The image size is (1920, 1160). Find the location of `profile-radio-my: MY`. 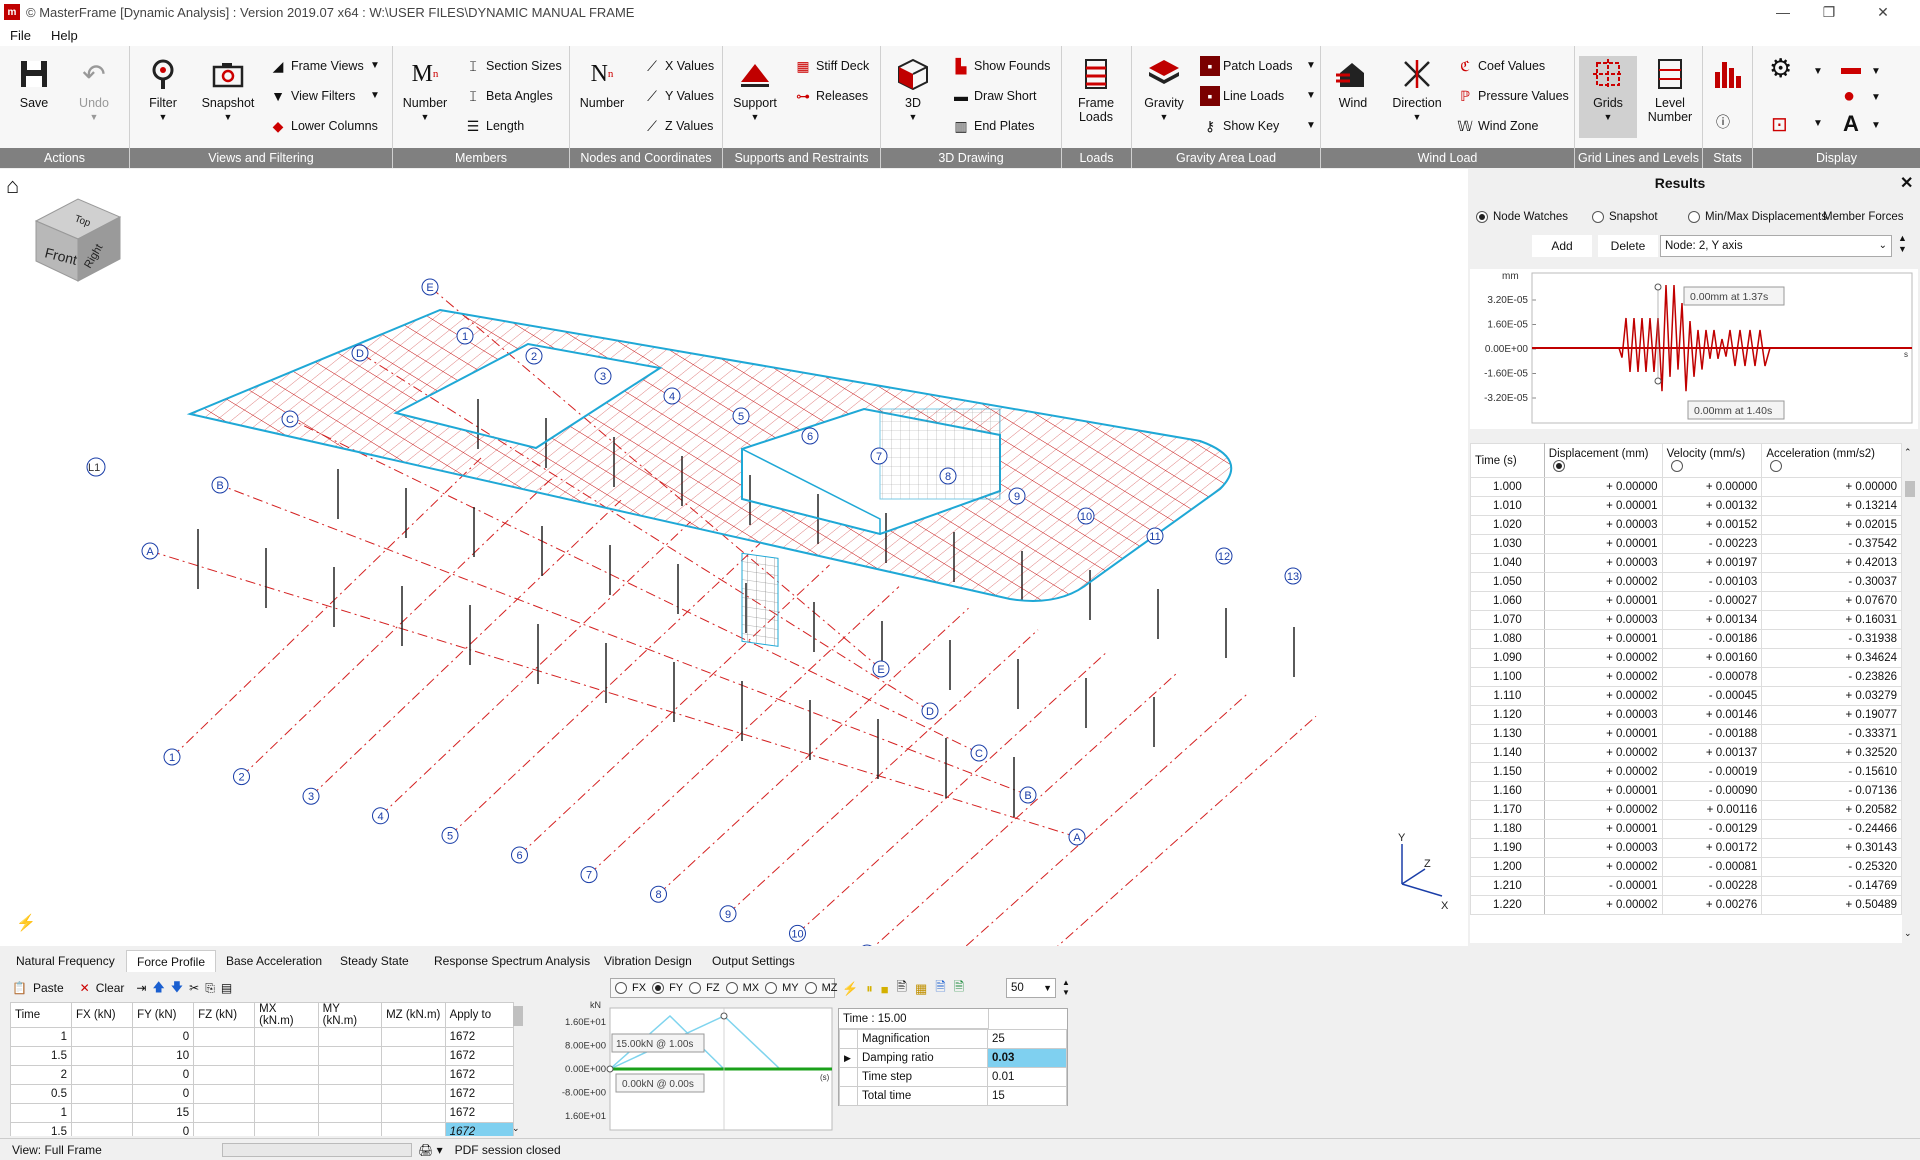

profile-radio-my: MY is located at coordinates (782, 988).